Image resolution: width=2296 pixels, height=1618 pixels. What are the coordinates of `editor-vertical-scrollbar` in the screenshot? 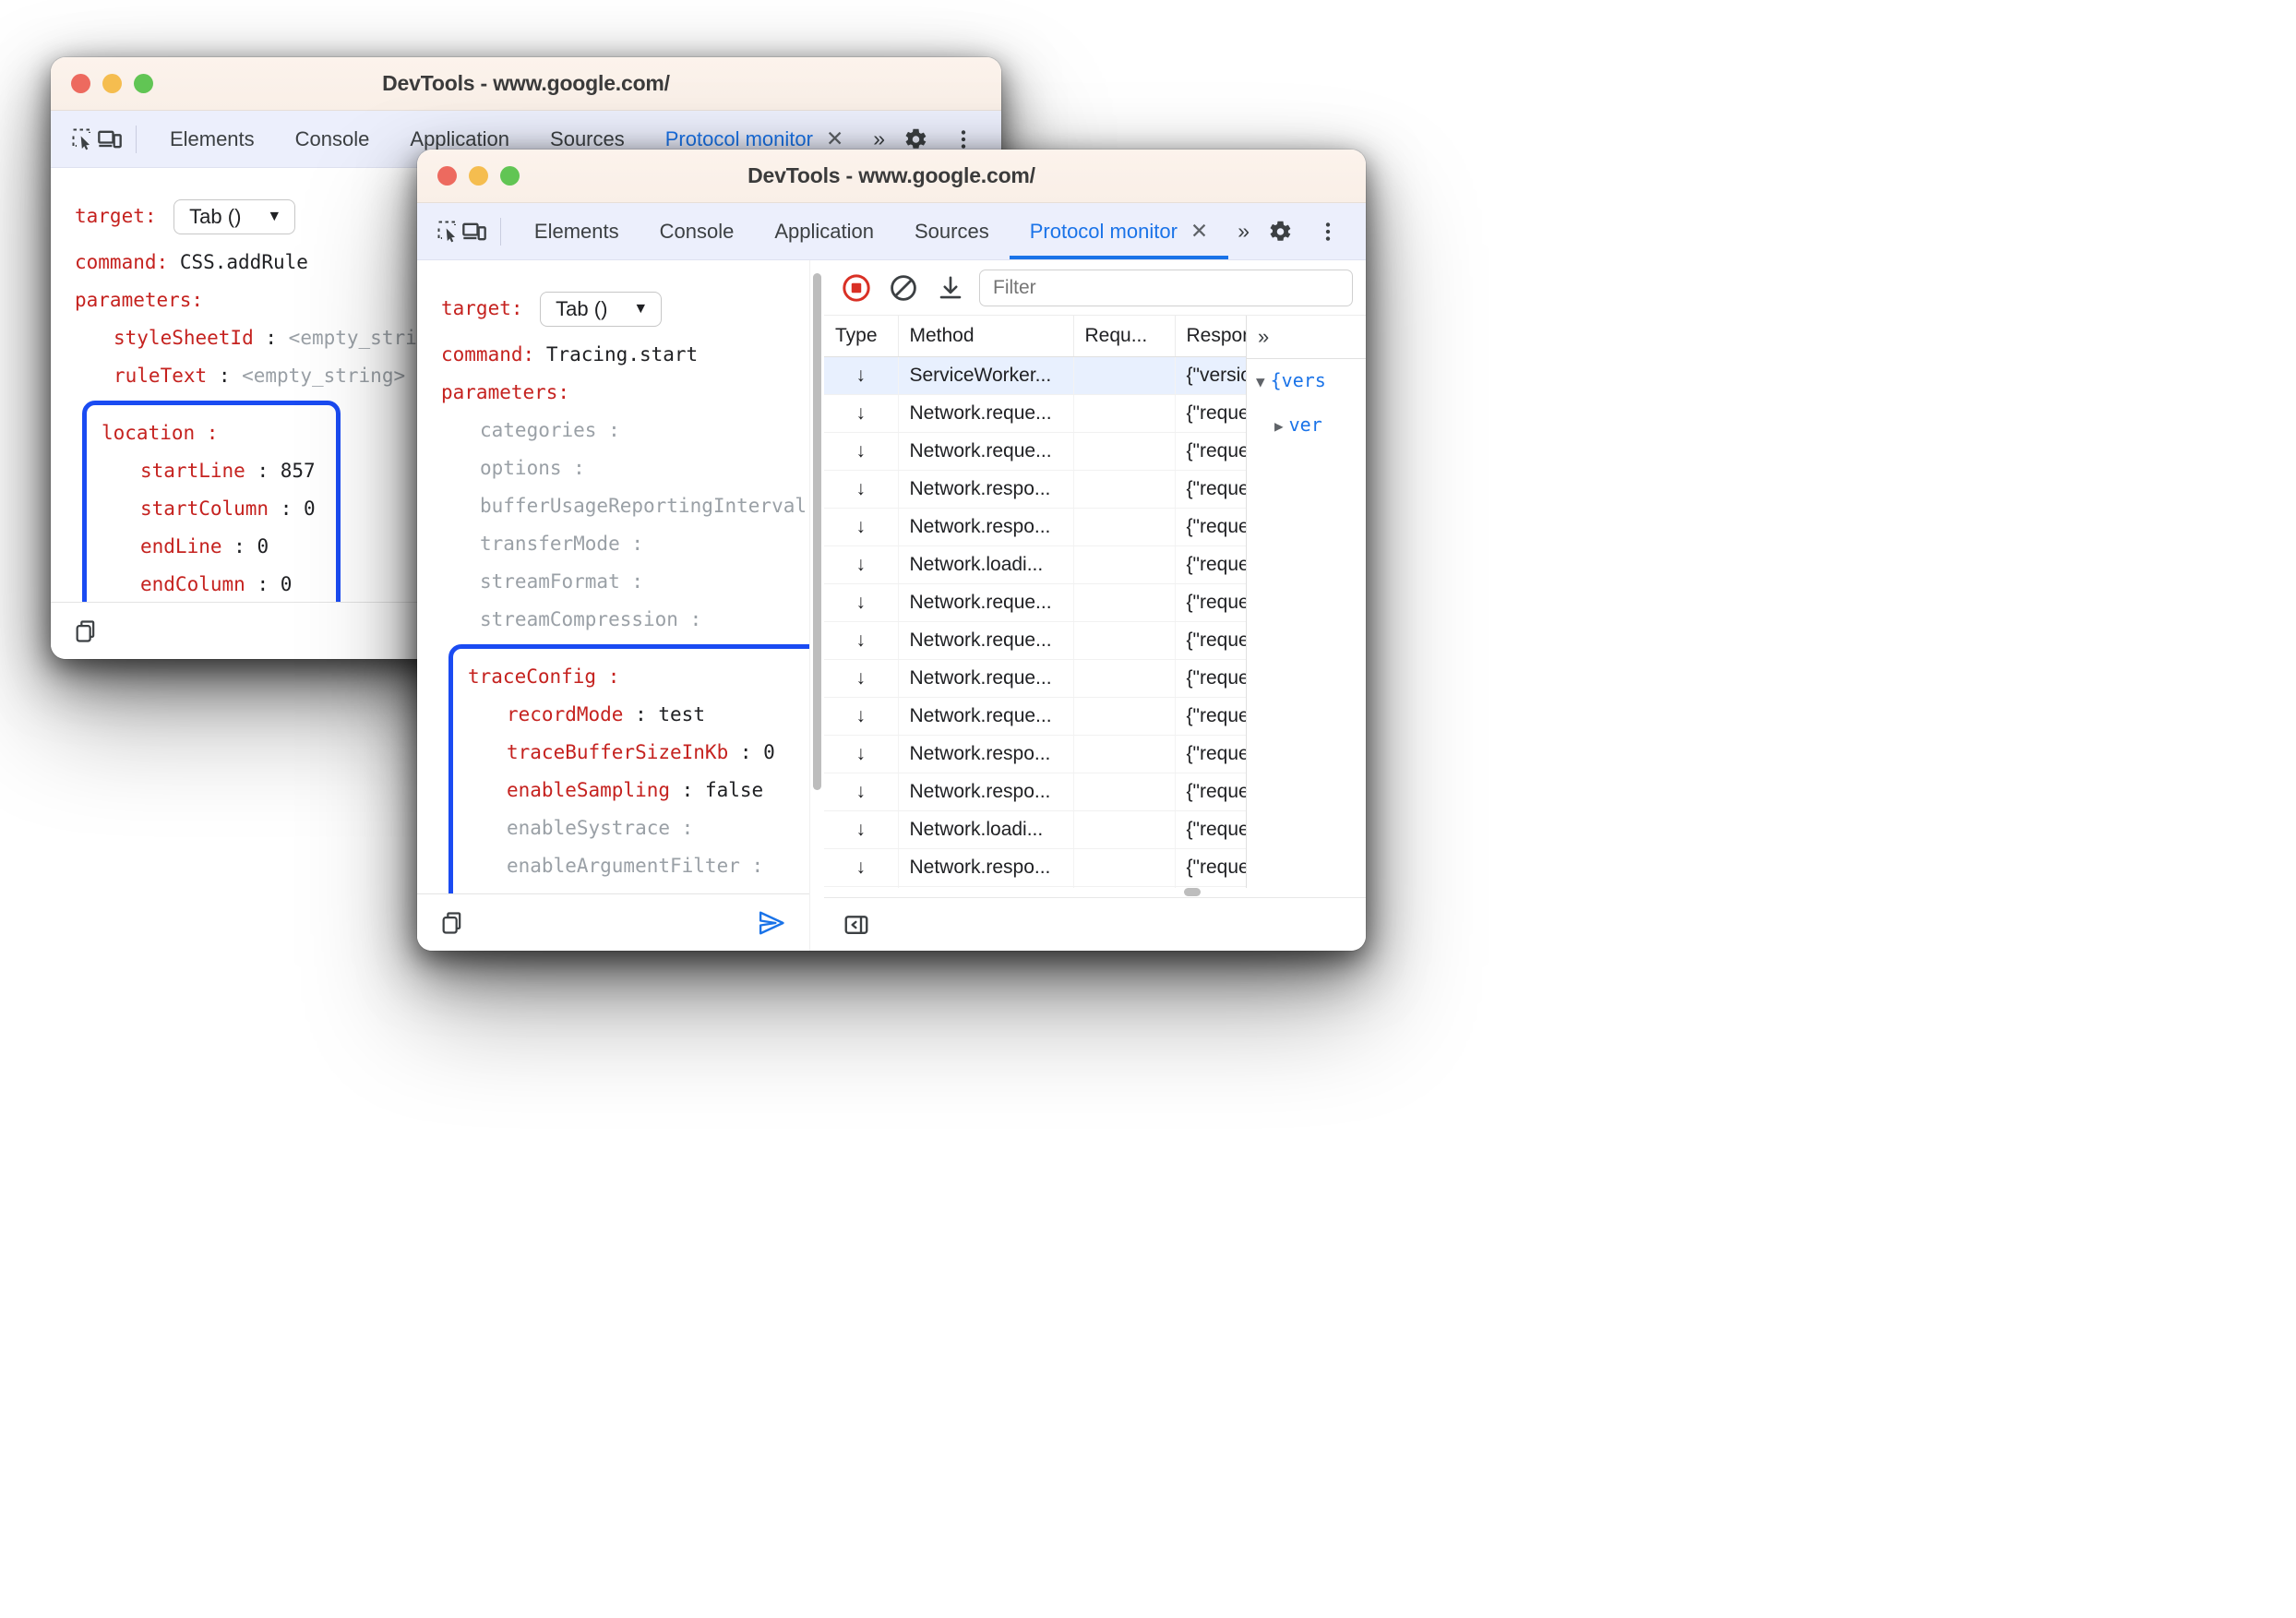 It's located at (816, 605).